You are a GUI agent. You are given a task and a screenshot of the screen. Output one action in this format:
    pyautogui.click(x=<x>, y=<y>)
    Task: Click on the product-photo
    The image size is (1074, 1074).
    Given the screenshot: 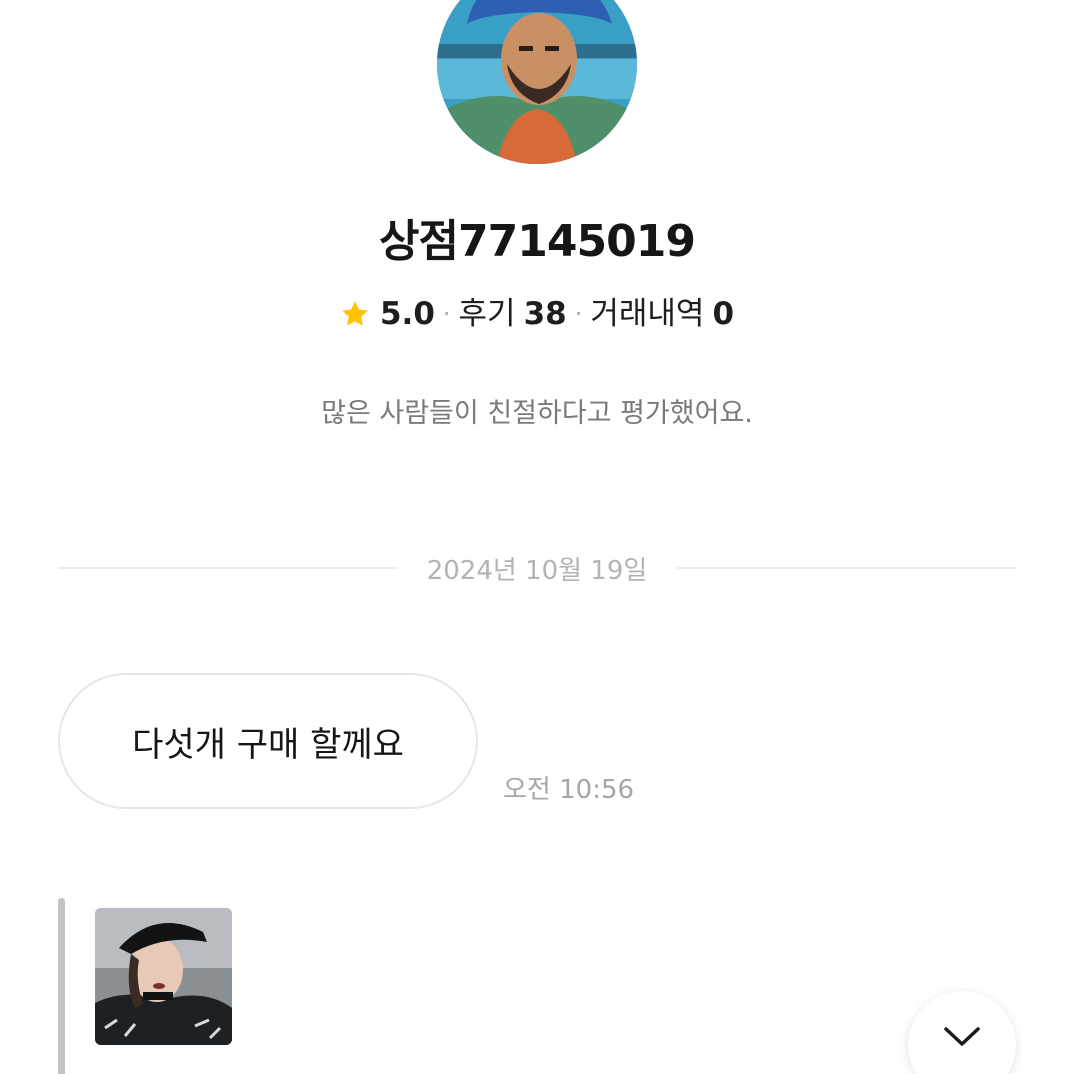 What is the action you would take?
    pyautogui.click(x=163, y=976)
    